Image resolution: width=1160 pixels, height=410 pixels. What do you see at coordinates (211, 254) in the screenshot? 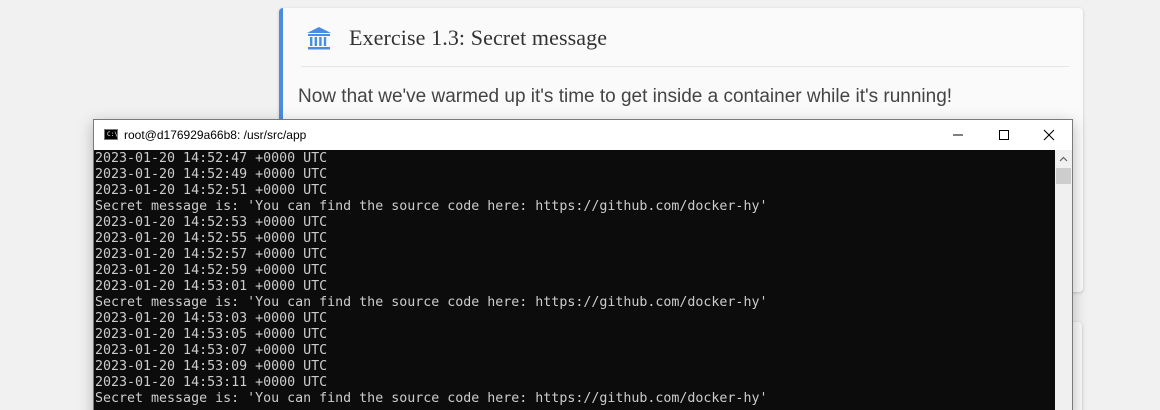
I see `terminal-line: 2023-01-20 14:52:57 +0000 UTC` at bounding box center [211, 254].